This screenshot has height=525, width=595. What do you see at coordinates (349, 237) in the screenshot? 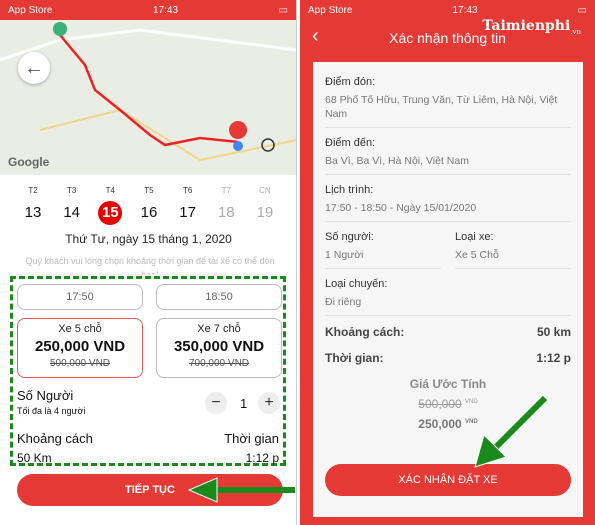
I see `people-label: Số người:` at bounding box center [349, 237].